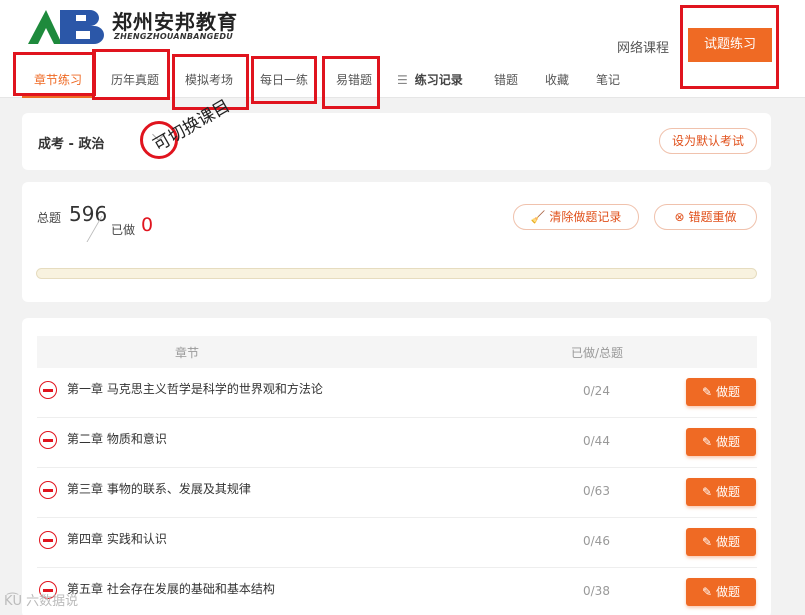 The width and height of the screenshot is (805, 615). I want to click on list-icon: ☰, so click(402, 80).